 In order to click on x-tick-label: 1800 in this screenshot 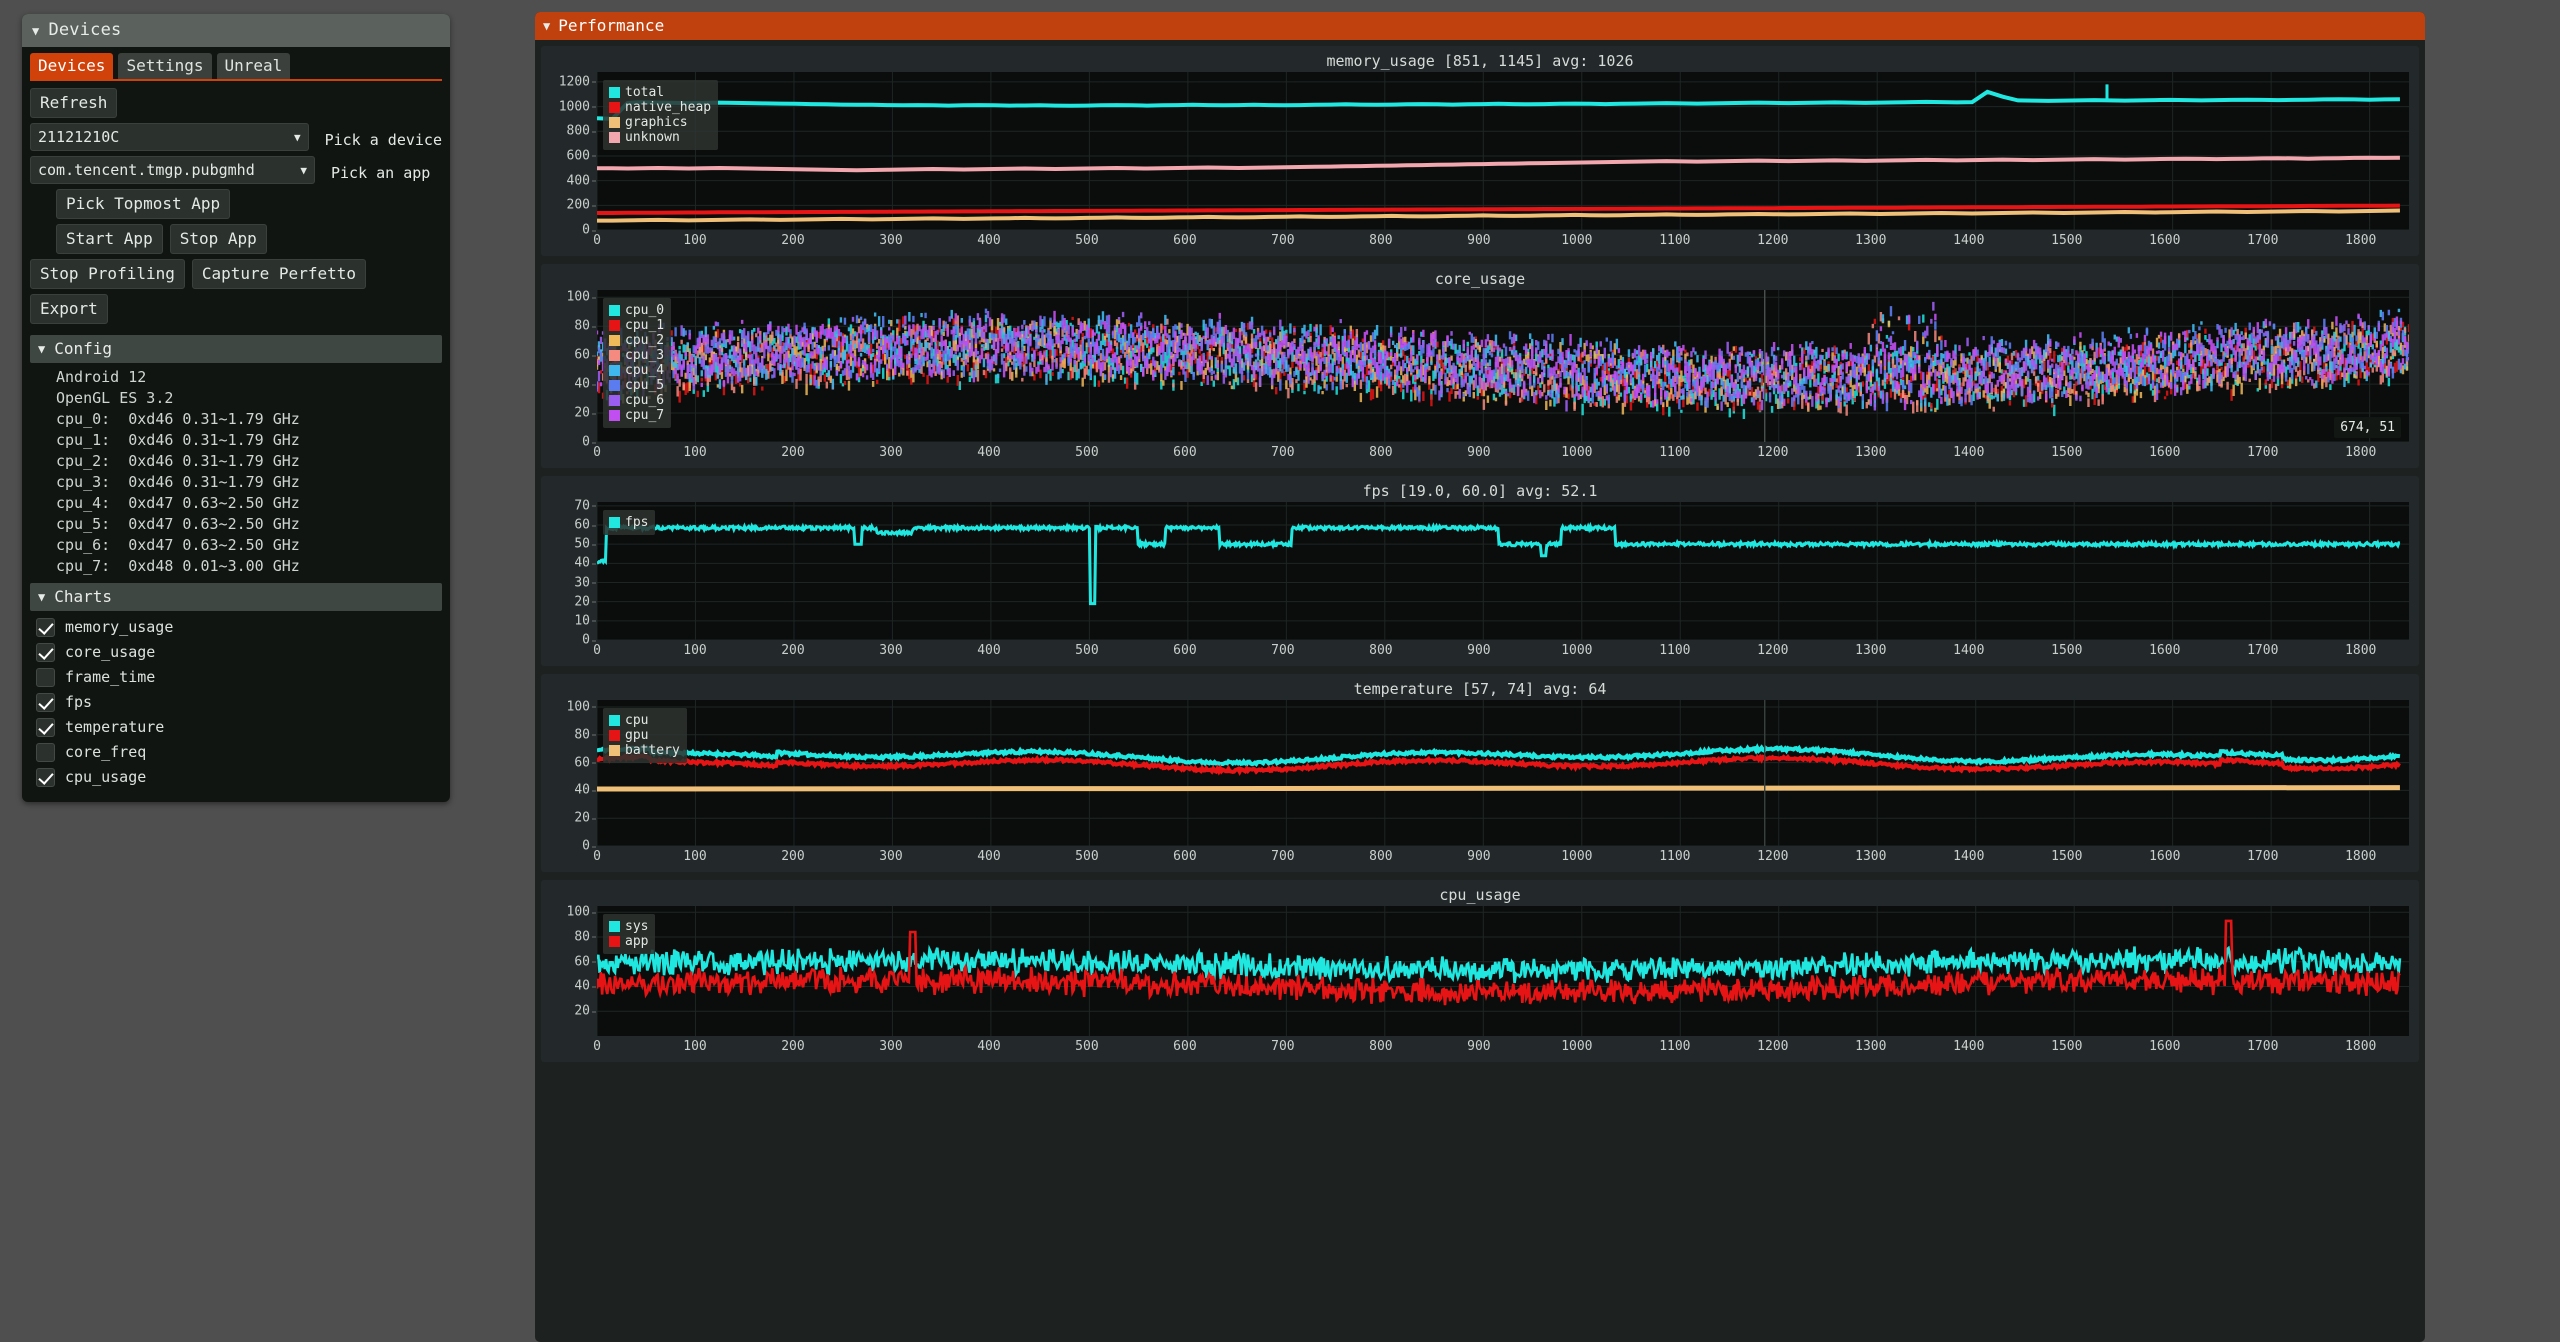, I will do `click(2361, 650)`.